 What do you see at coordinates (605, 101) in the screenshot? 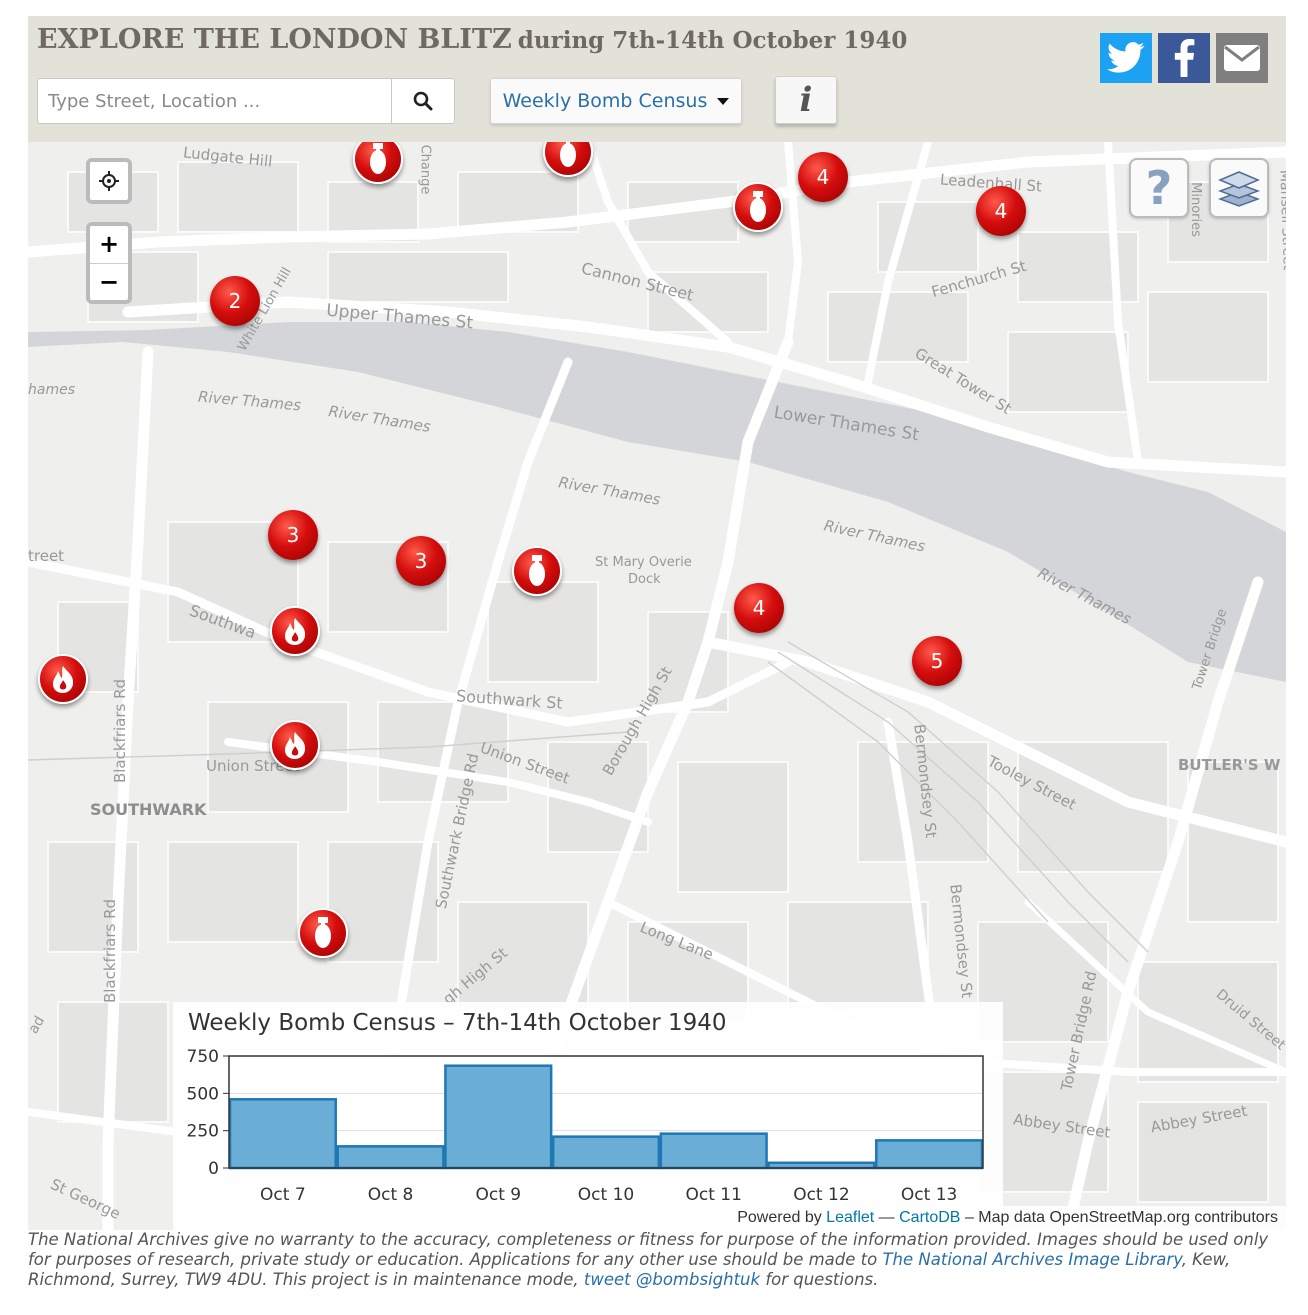
I see `census-dropdown-label: Weekly Bomb Census` at bounding box center [605, 101].